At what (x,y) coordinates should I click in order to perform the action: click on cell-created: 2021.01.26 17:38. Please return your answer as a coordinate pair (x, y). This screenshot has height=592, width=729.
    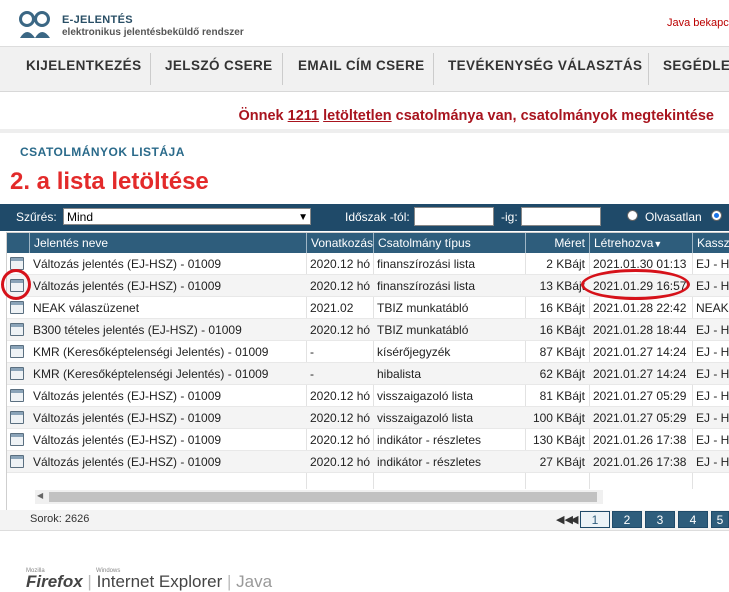
    Looking at the image, I should click on (640, 440).